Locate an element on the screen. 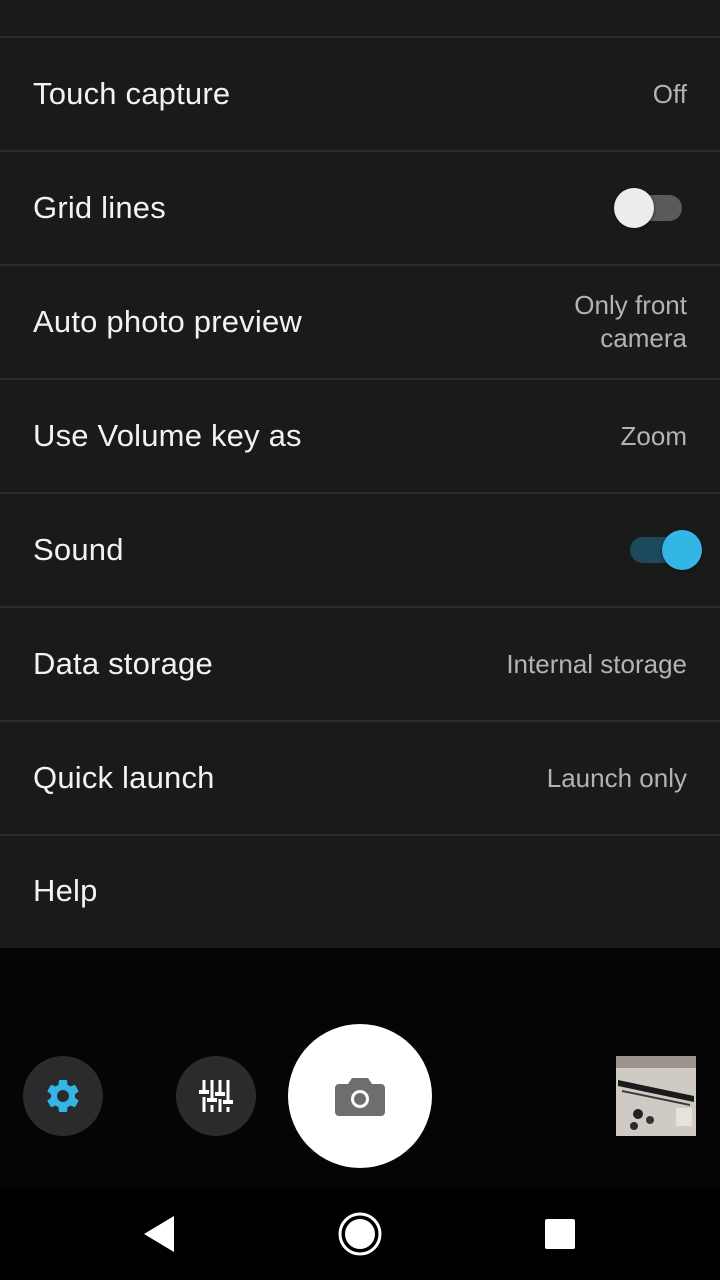 The width and height of the screenshot is (720, 1280). setting-label: Touch capture is located at coordinates (132, 93).